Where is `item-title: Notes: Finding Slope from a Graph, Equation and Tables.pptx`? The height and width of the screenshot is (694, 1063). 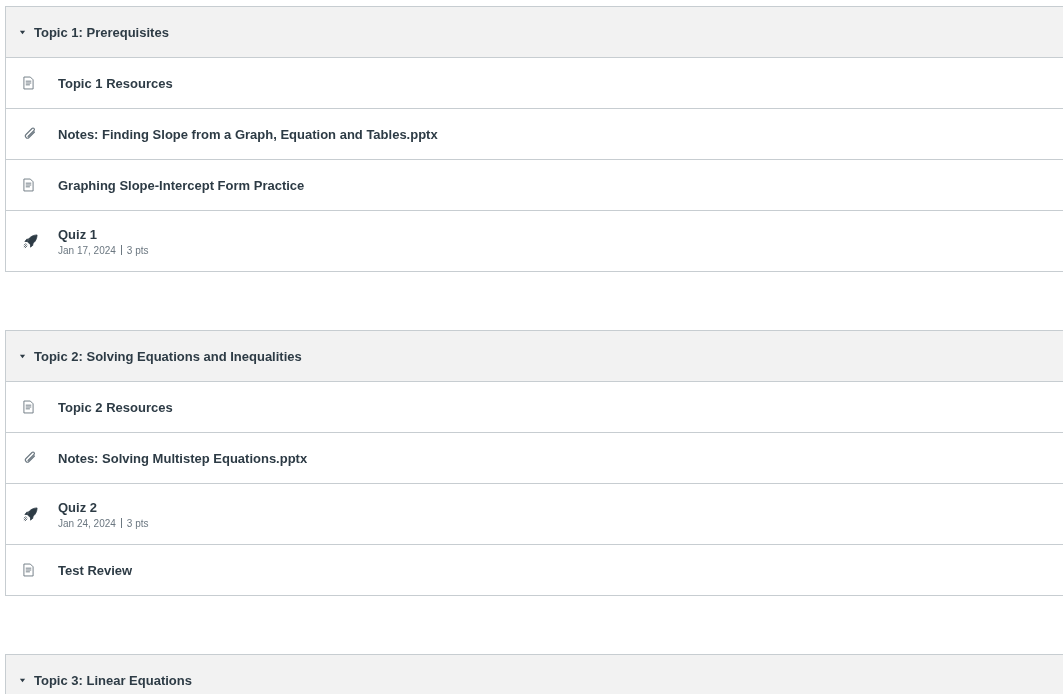
item-title: Notes: Finding Slope from a Graph, Equation and Tables.pptx is located at coordinates (248, 134).